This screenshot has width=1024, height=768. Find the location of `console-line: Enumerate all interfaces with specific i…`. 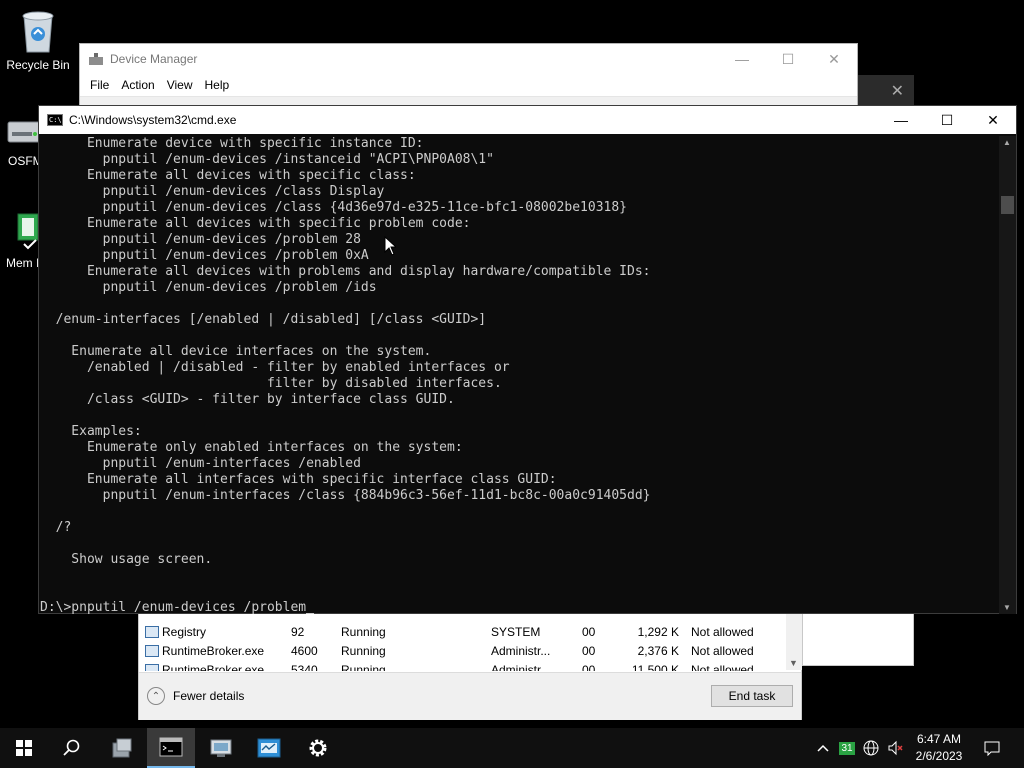

console-line: Enumerate all interfaces with specific i… is located at coordinates (298, 479).